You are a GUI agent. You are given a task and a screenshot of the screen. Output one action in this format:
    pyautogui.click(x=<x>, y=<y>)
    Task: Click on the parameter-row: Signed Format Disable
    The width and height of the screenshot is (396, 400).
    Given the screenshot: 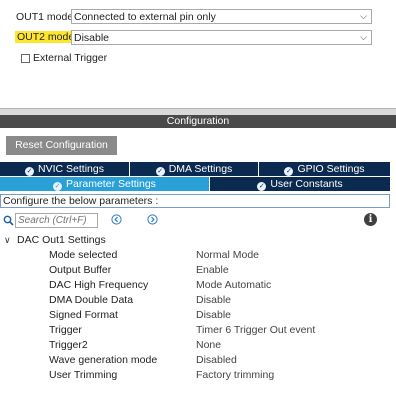 What is the action you would take?
    pyautogui.click(x=198, y=315)
    